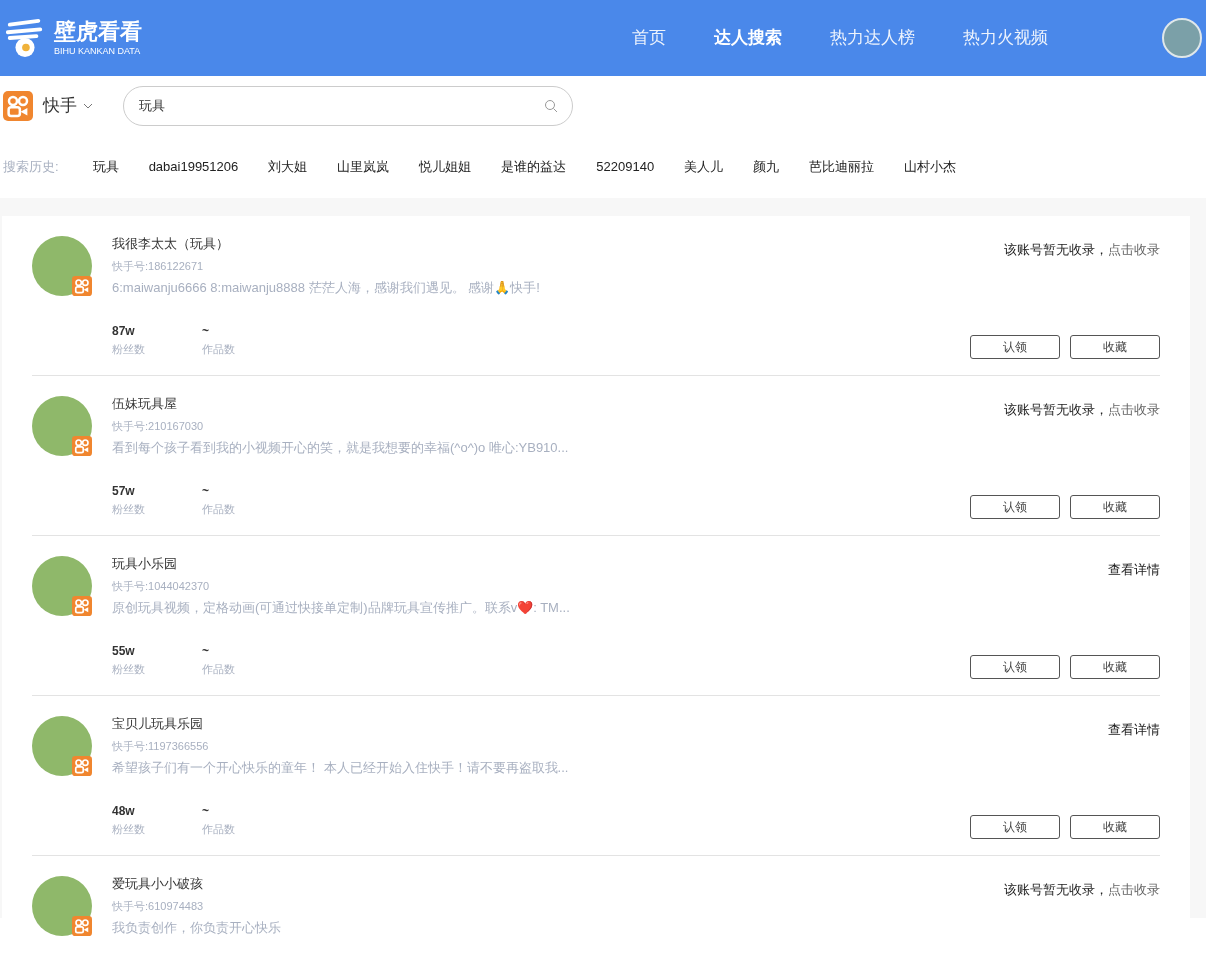 This screenshot has width=1206, height=953. What do you see at coordinates (124, 651) in the screenshot?
I see `fans-count: 55w` at bounding box center [124, 651].